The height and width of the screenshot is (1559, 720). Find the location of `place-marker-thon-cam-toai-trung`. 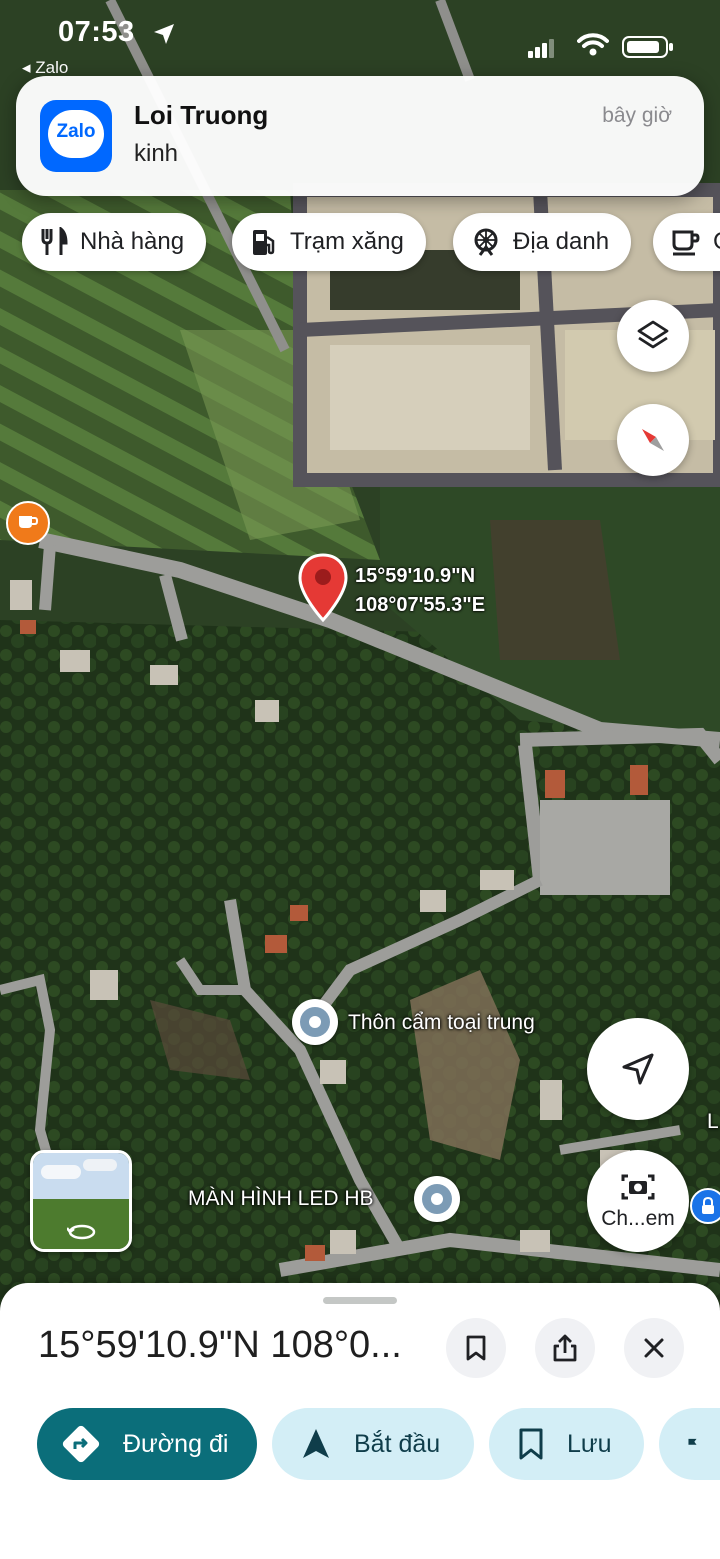

place-marker-thon-cam-toai-trung is located at coordinates (315, 1022).